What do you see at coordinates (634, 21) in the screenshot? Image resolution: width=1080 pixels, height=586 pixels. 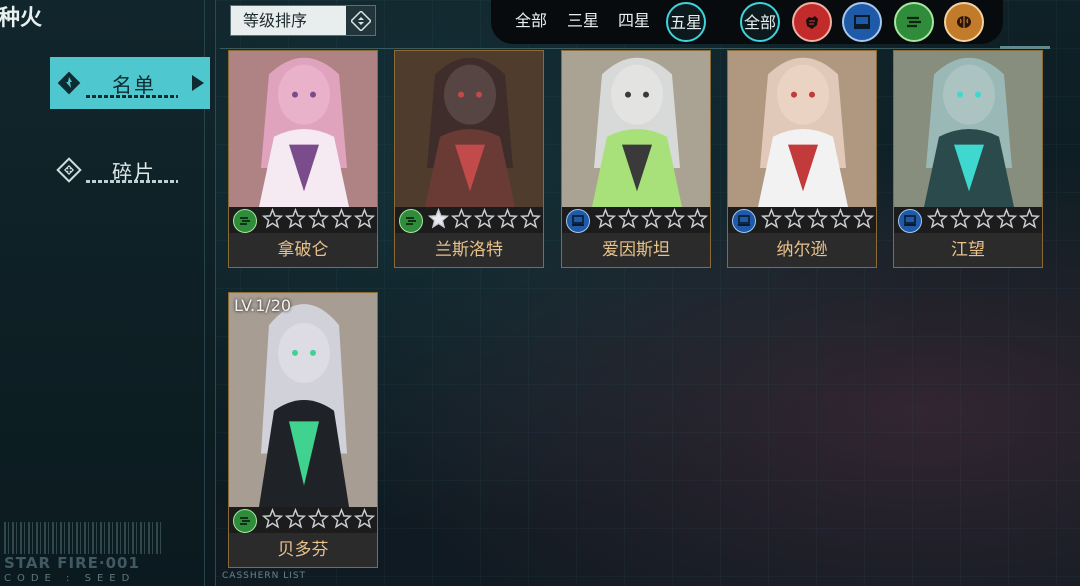 I see `rarity-filter-4star: 四星` at bounding box center [634, 21].